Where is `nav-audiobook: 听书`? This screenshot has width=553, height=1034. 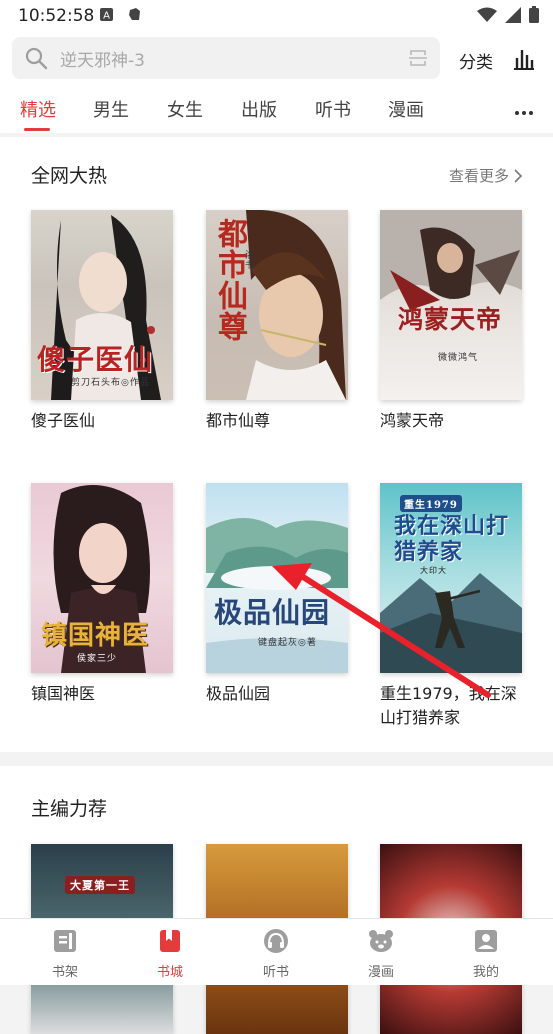 nav-audiobook: 听书 is located at coordinates (276, 953).